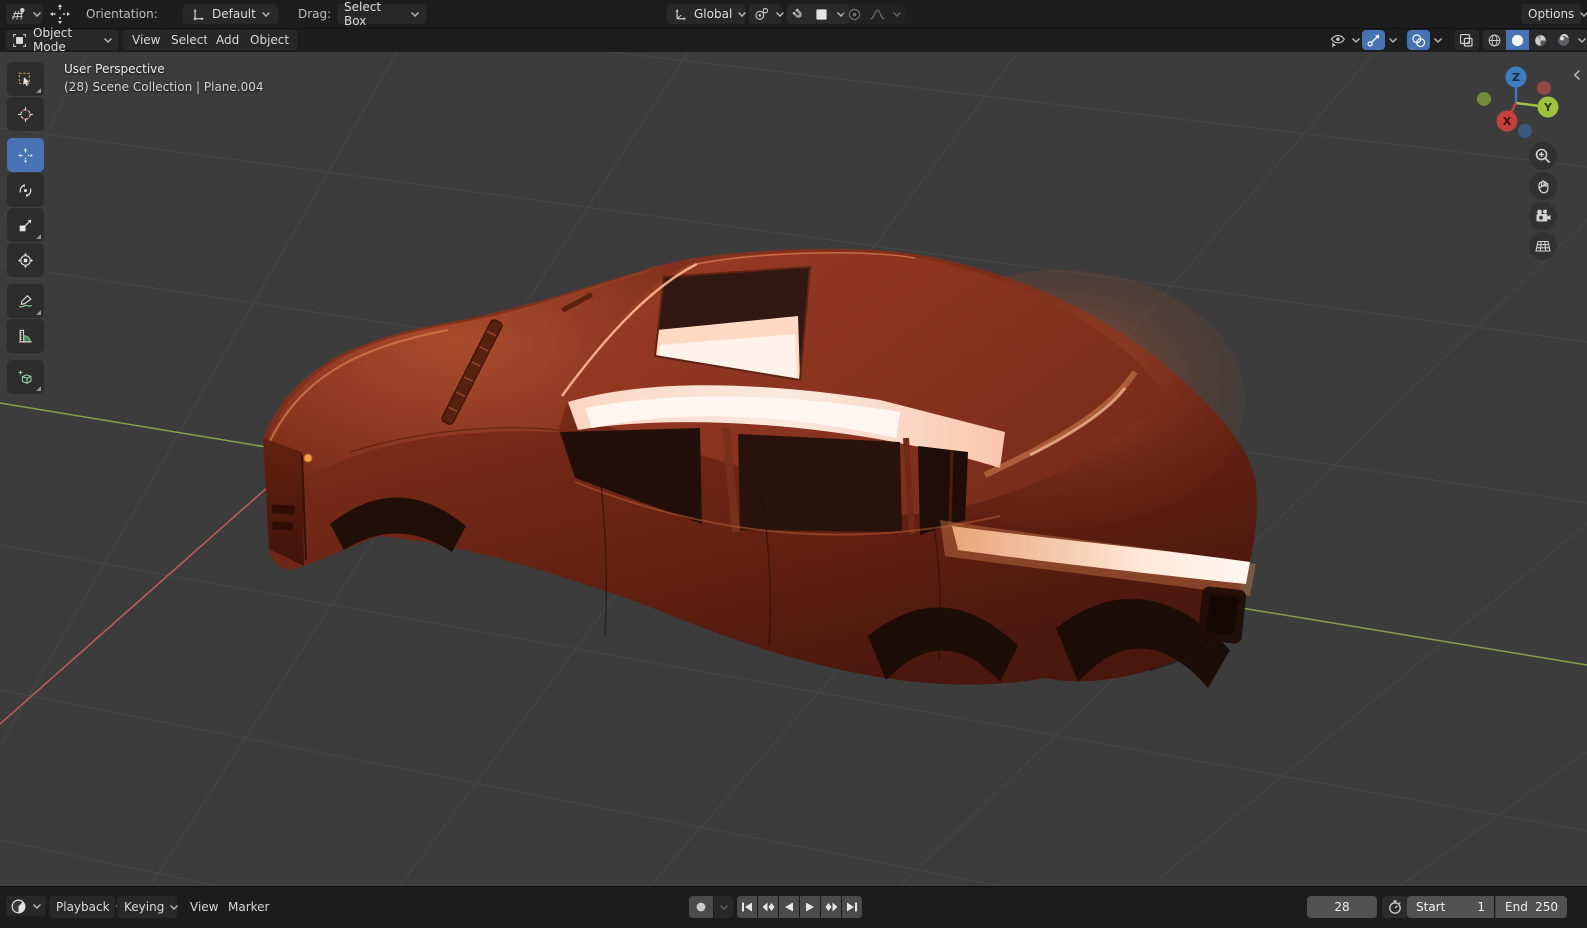 This screenshot has width=1587, height=928. Describe the element at coordinates (1546, 907) in the screenshot. I see `end-value: 250` at that location.